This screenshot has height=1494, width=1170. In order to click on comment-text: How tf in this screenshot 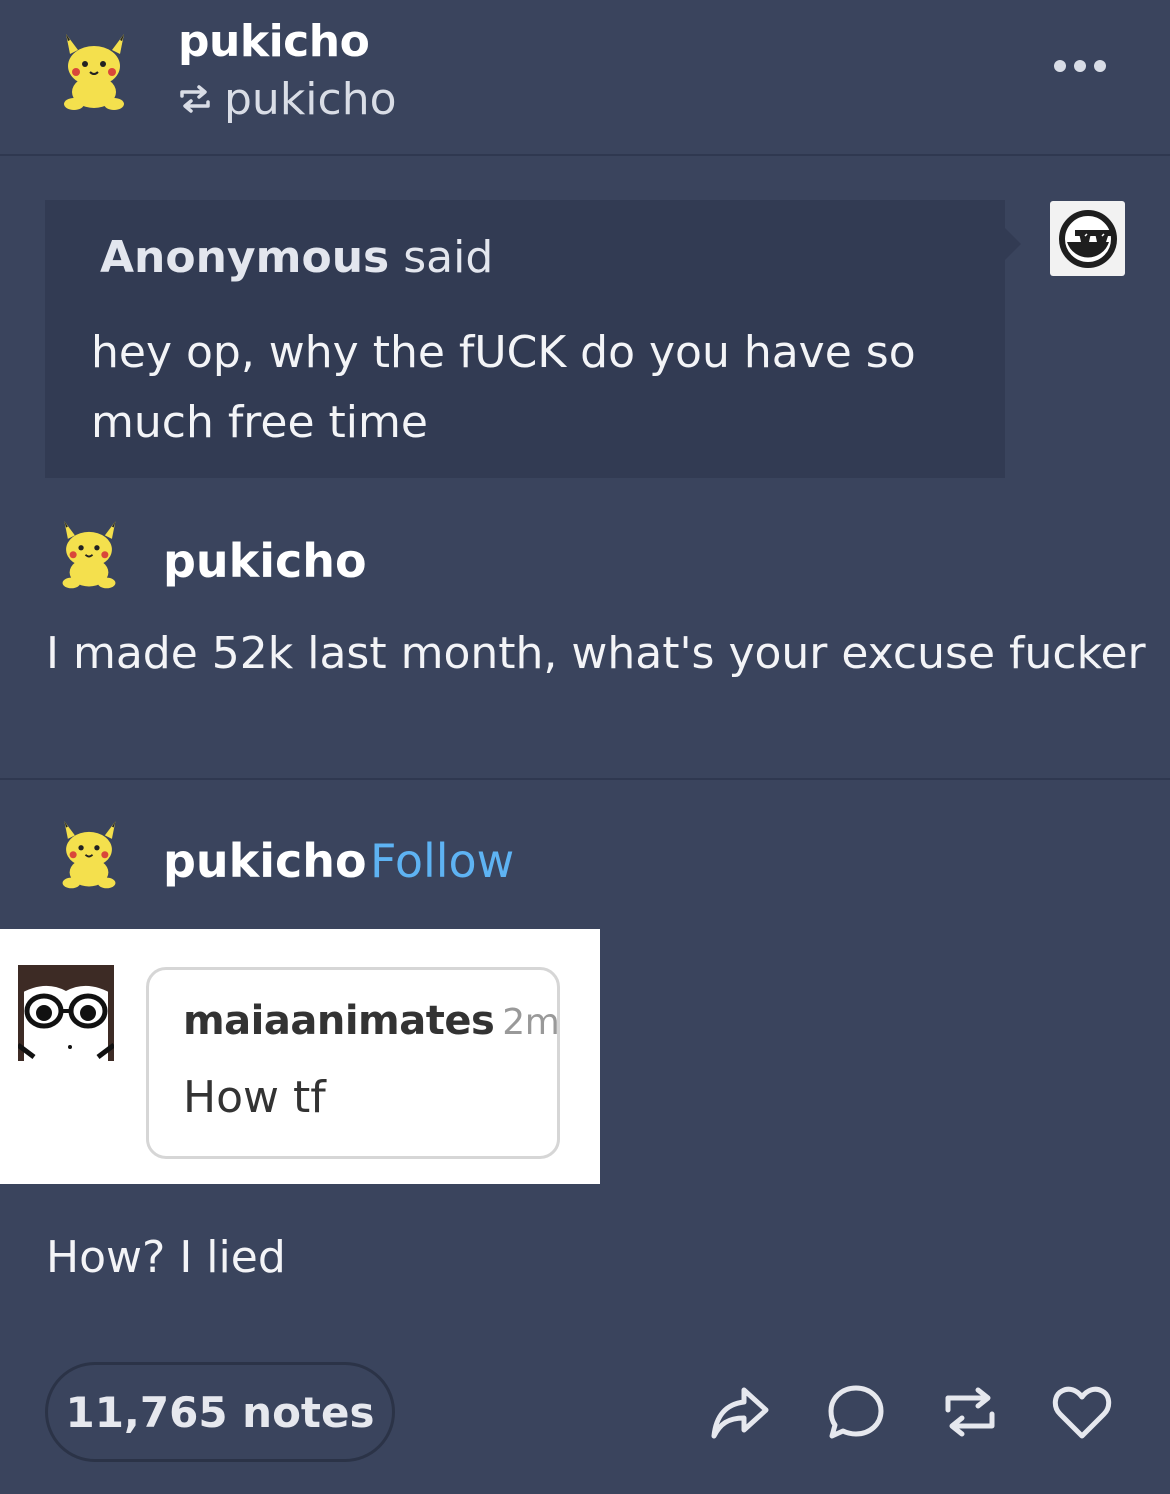, I will do `click(254, 1097)`.